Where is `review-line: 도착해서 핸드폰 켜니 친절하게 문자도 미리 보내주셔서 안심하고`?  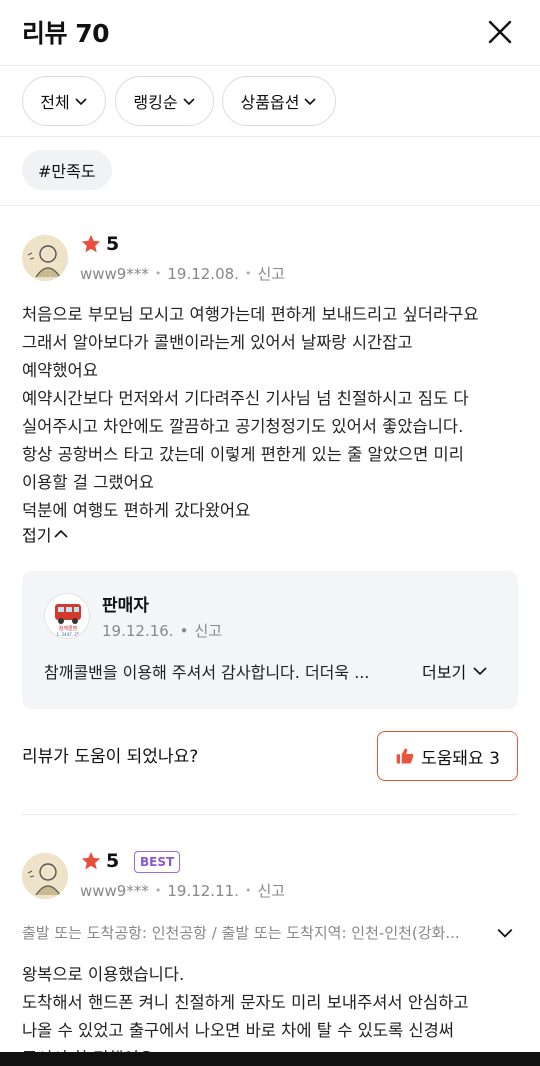 review-line: 도착해서 핸드폰 켜니 친절하게 문자도 미리 보내주셔서 안심하고 is located at coordinates (245, 1002).